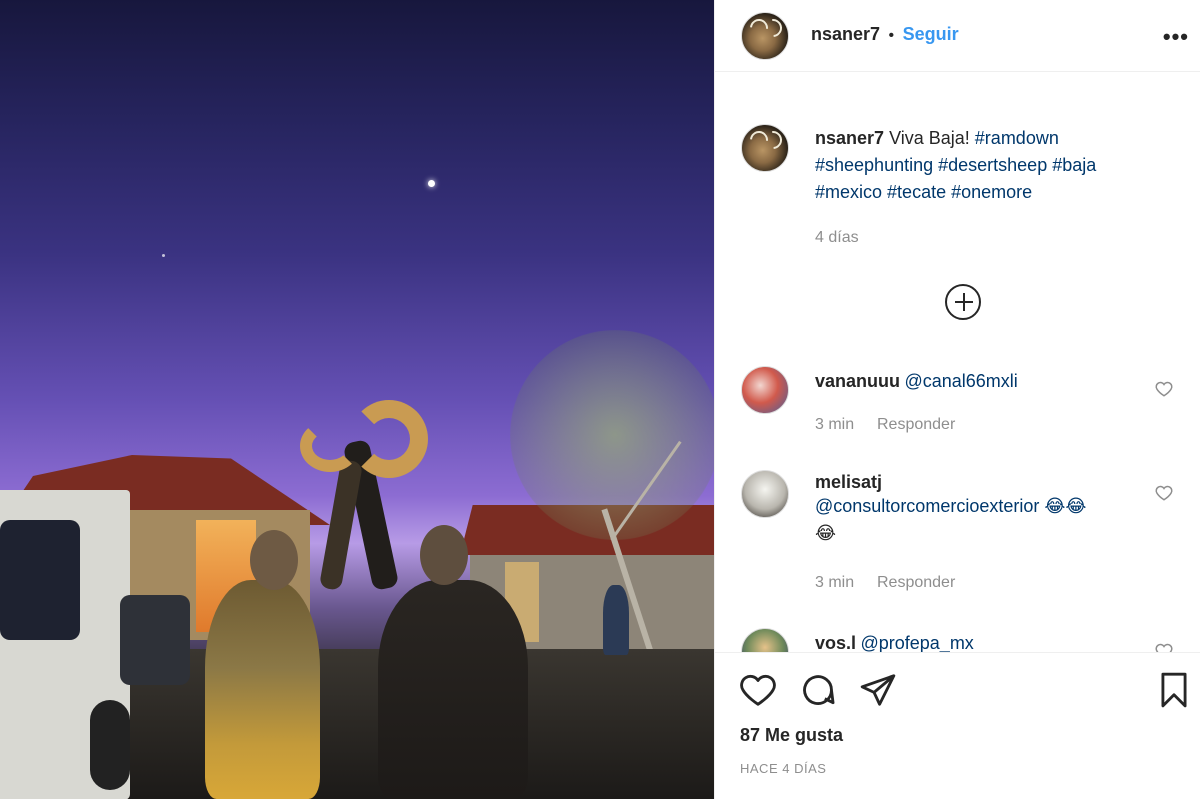 This screenshot has height=799, width=1200. I want to click on caption-avatar, so click(765, 148).